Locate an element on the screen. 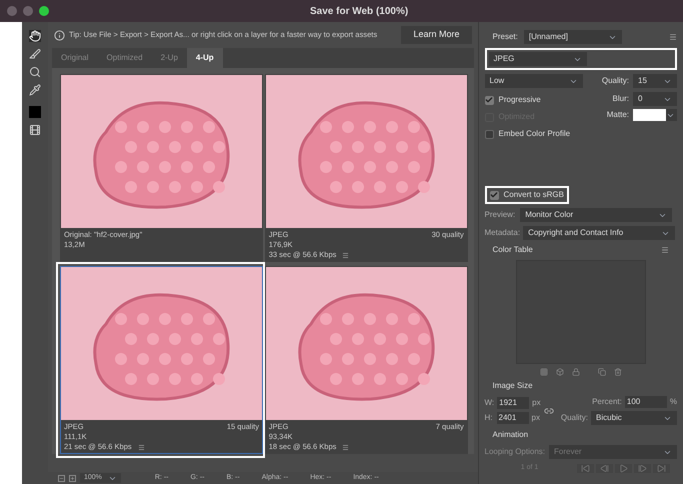 This screenshot has width=683, height=484. matte-swatch is located at coordinates (649, 115).